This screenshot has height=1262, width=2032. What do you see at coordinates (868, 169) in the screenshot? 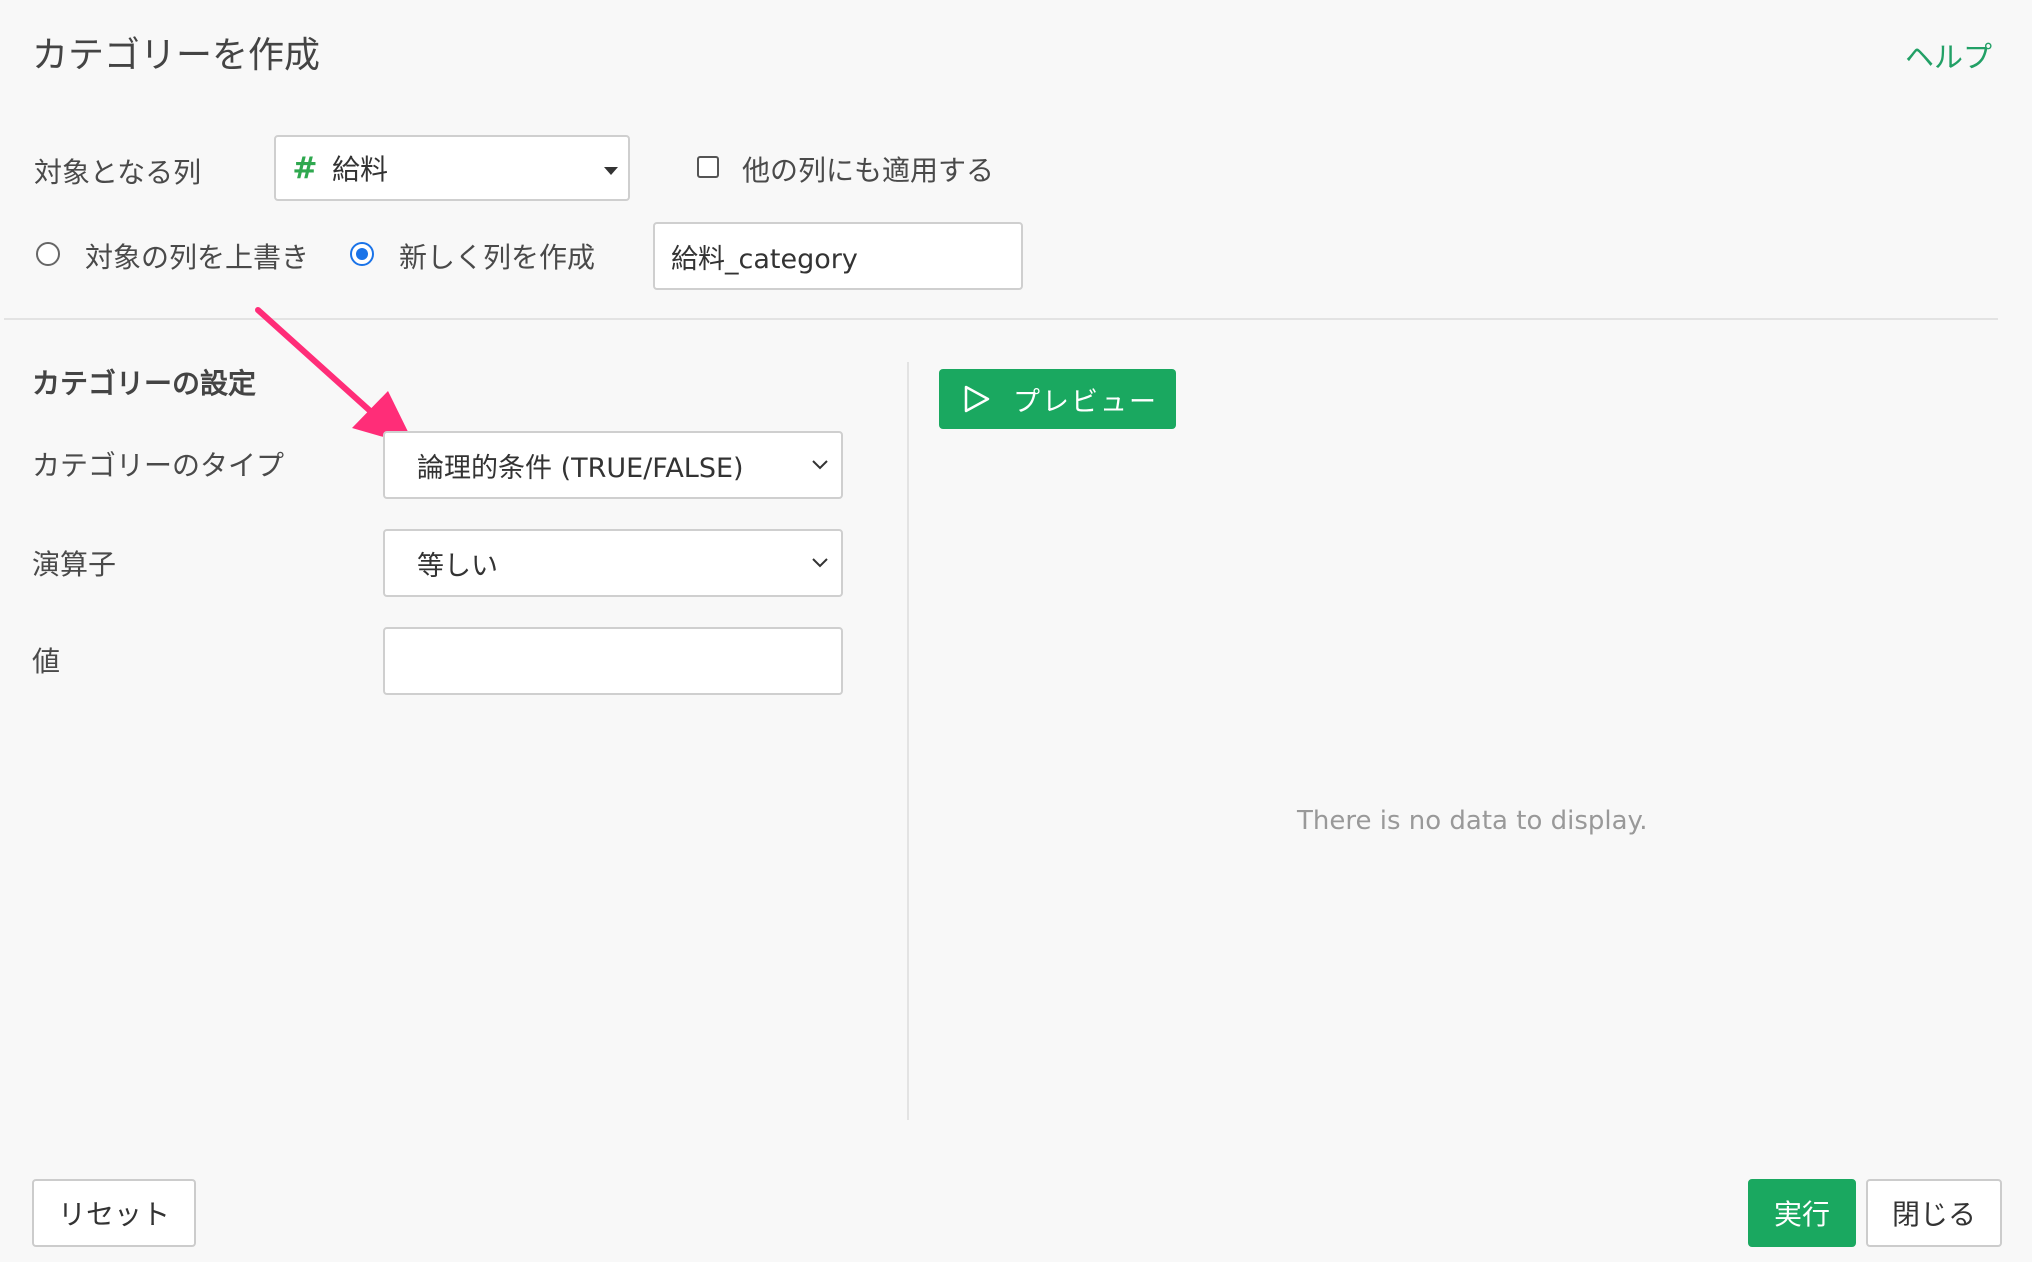
I see `apply-other-columns-label: 他の列にも適用する` at bounding box center [868, 169].